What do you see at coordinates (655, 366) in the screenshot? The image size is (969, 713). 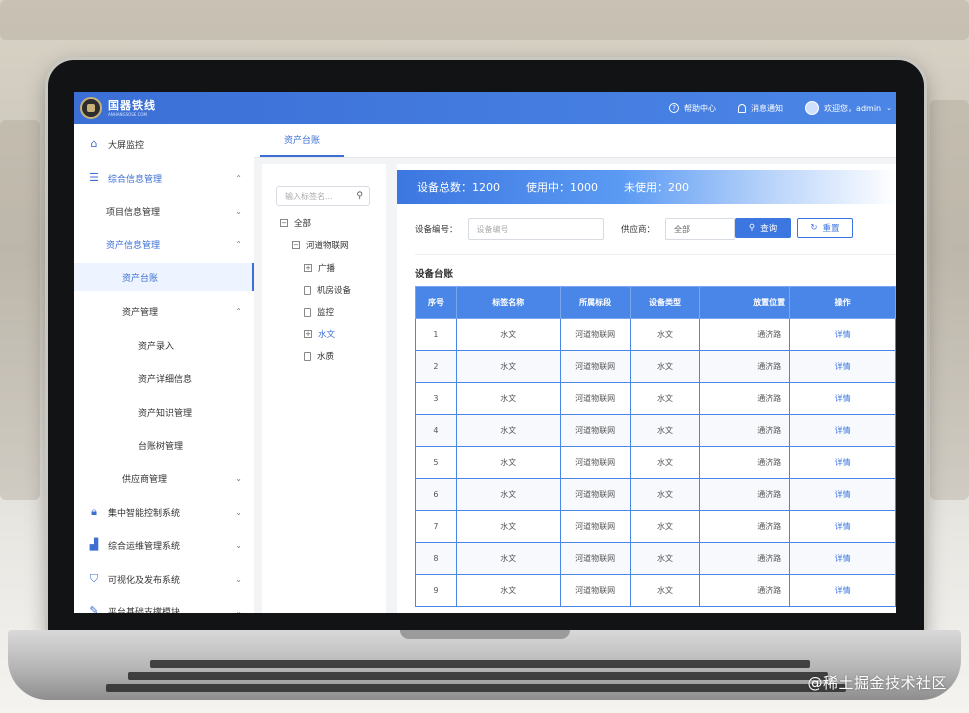 I see `table-row: 2 水文 河道物联网 水文 通济路 详情` at bounding box center [655, 366].